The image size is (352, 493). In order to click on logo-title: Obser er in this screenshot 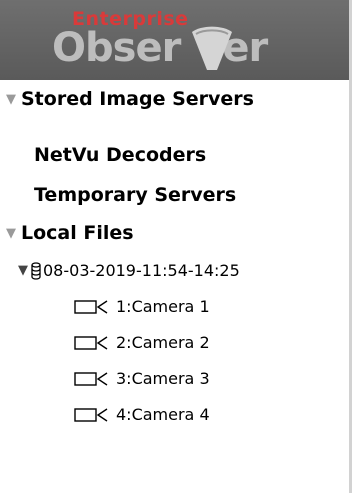, I will do `click(160, 48)`.